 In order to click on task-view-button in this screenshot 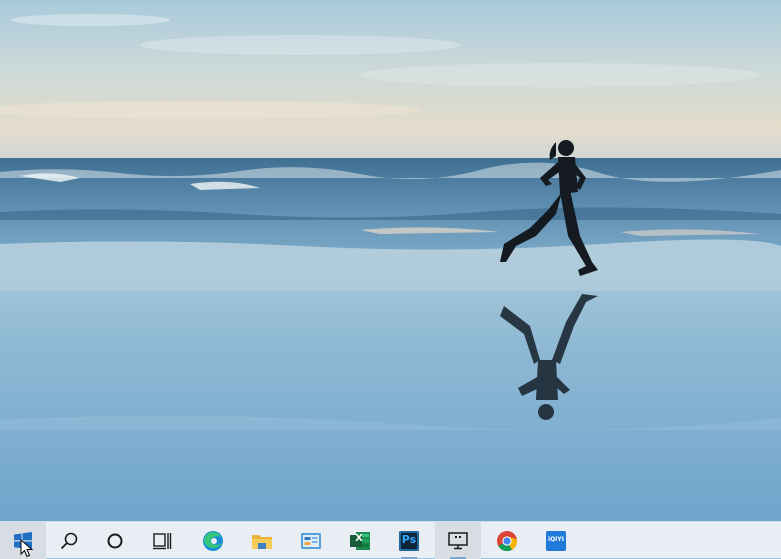, I will do `click(162, 540)`.